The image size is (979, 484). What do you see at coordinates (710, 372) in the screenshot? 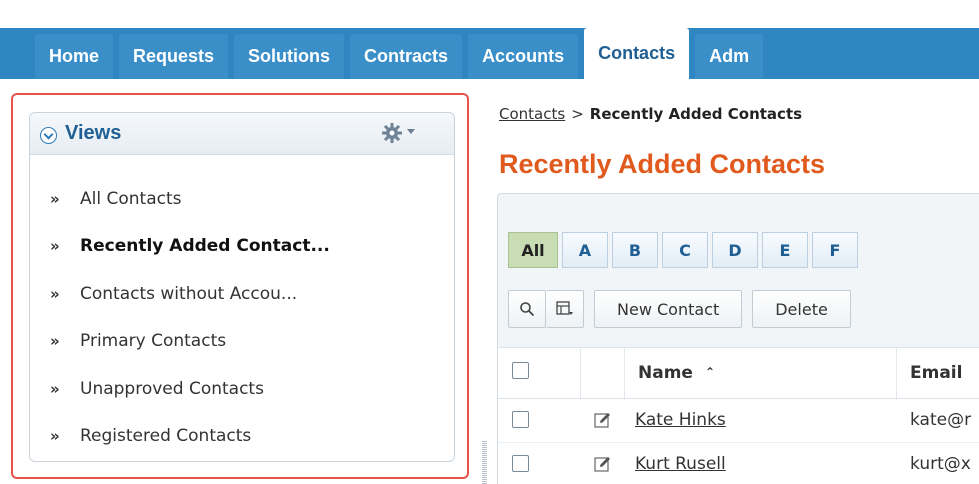
I see `sort-ascending-icon: ⌃` at bounding box center [710, 372].